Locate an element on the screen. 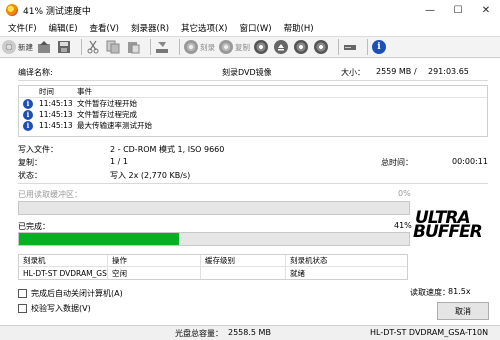 Image resolution: width=500 pixels, height=340 pixels. disc-total-label: 光盘总容量： is located at coordinates (199, 333).